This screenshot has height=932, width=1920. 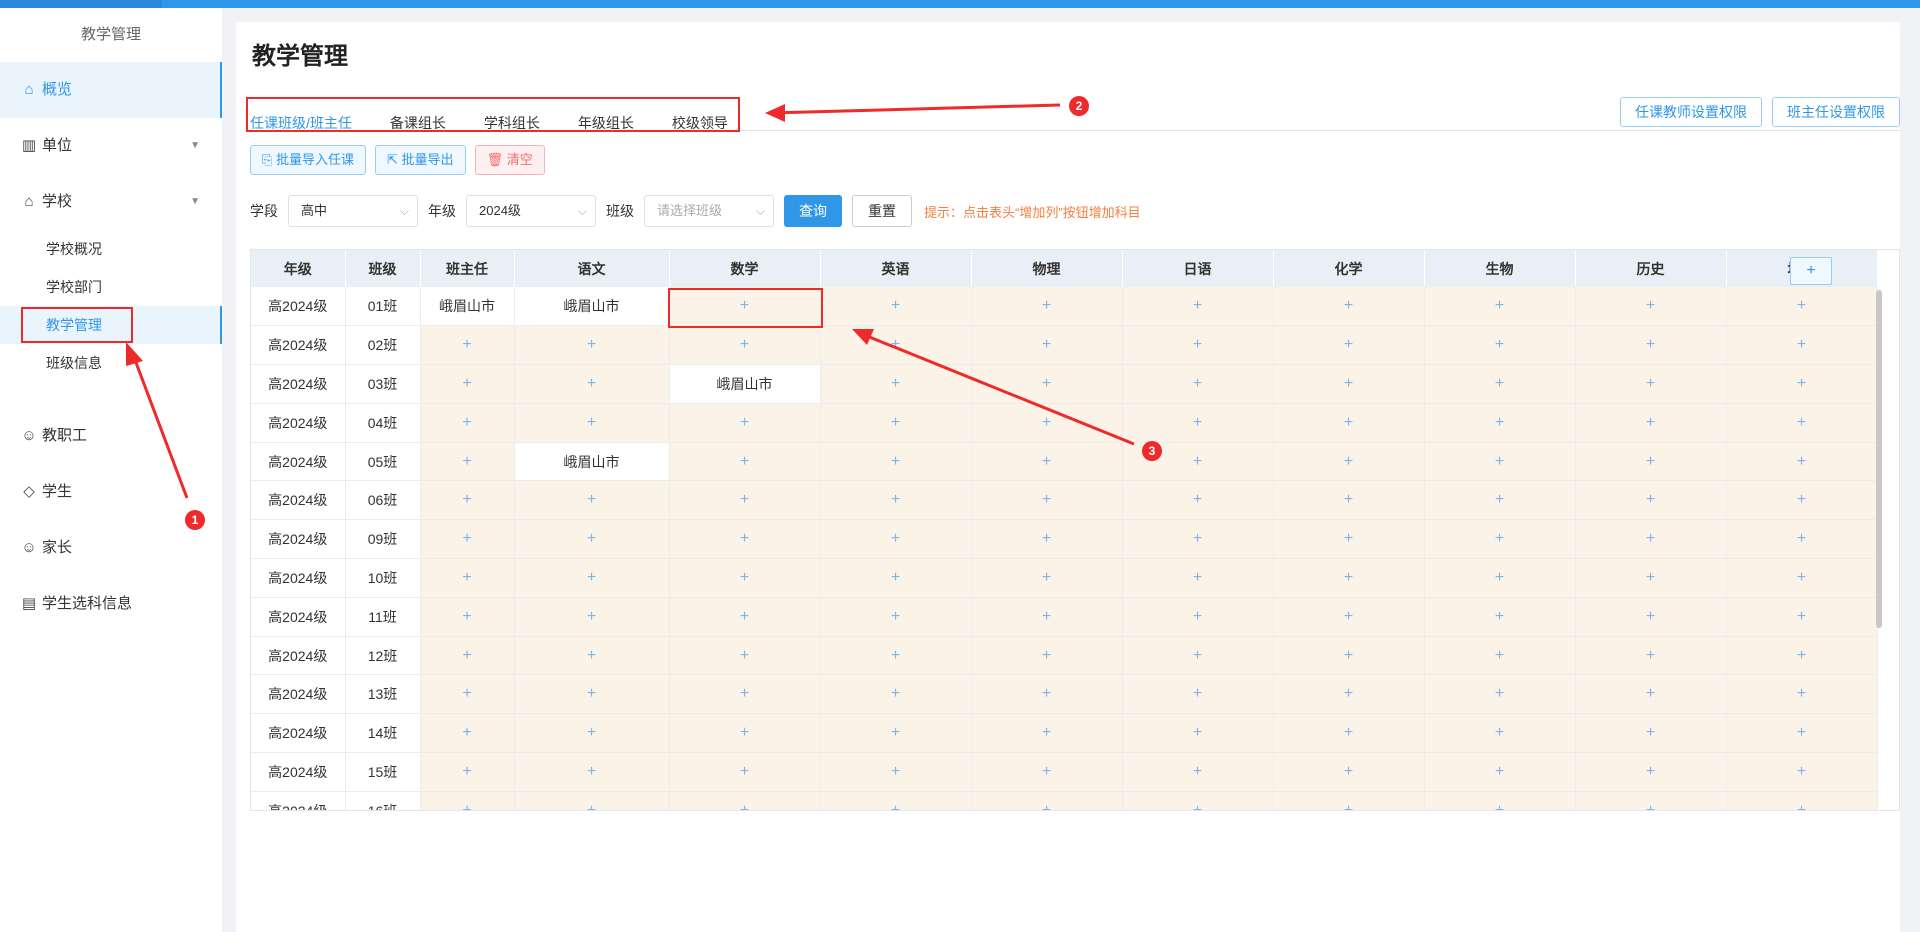 I want to click on batch-import-button: ⎘ 批量导入任课, so click(x=308, y=160).